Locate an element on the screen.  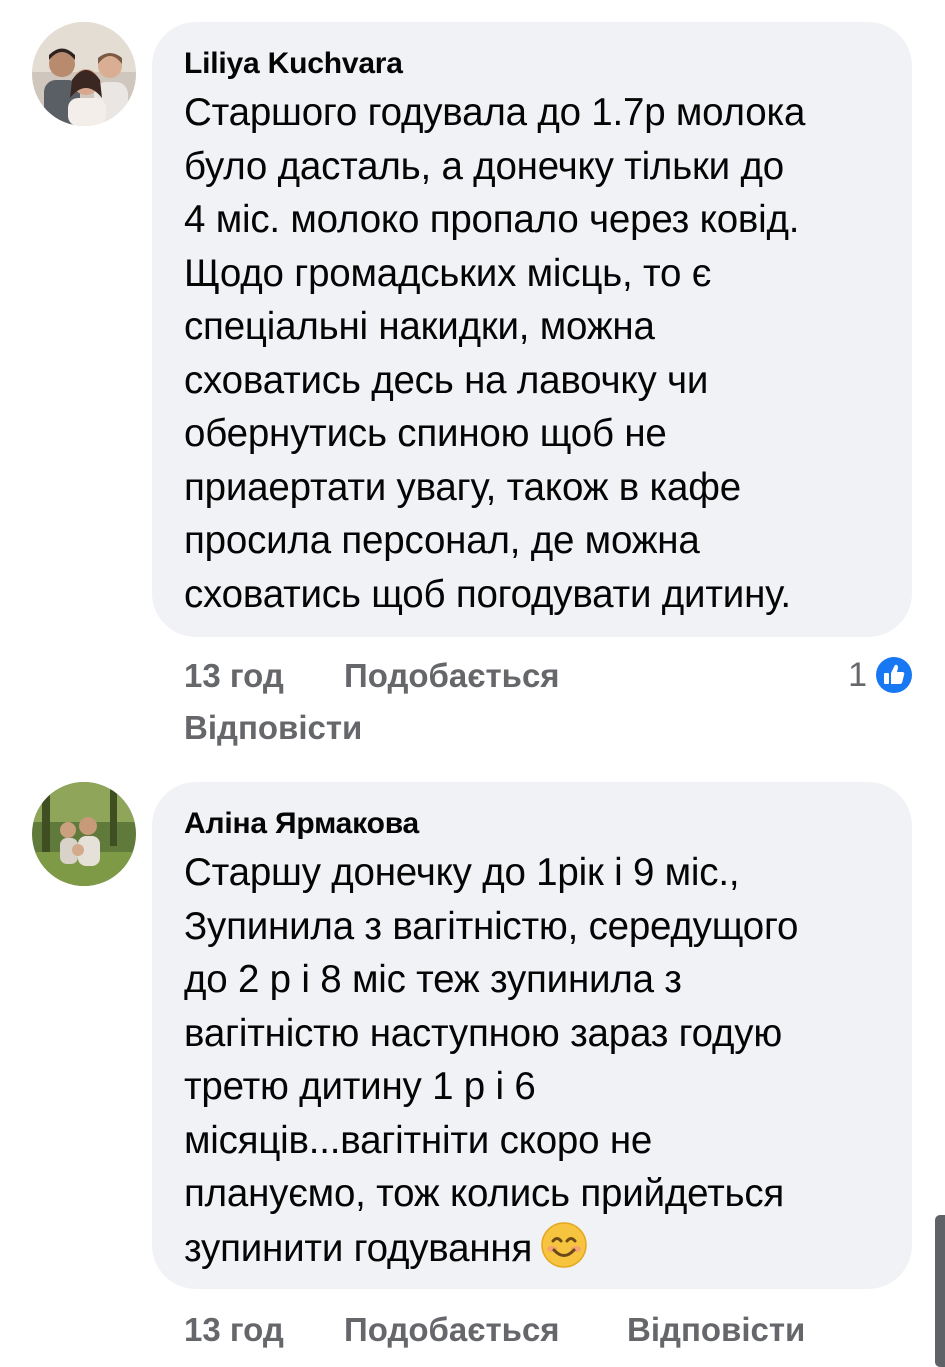
comment-author: Аліна Ярмакова is located at coordinates (533, 824).